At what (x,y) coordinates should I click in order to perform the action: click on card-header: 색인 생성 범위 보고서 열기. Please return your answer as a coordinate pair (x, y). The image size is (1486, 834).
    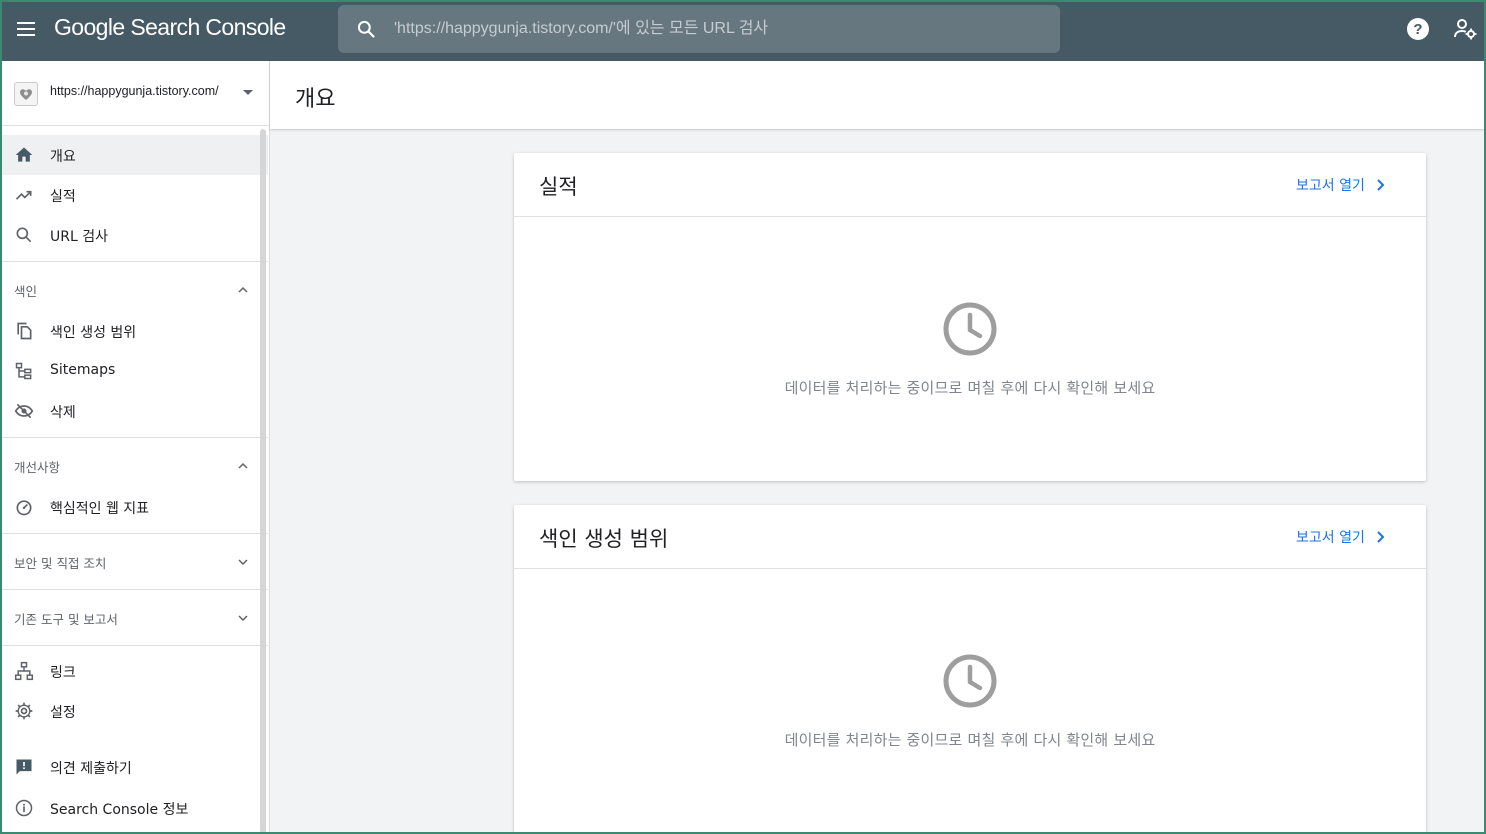
    Looking at the image, I should click on (970, 537).